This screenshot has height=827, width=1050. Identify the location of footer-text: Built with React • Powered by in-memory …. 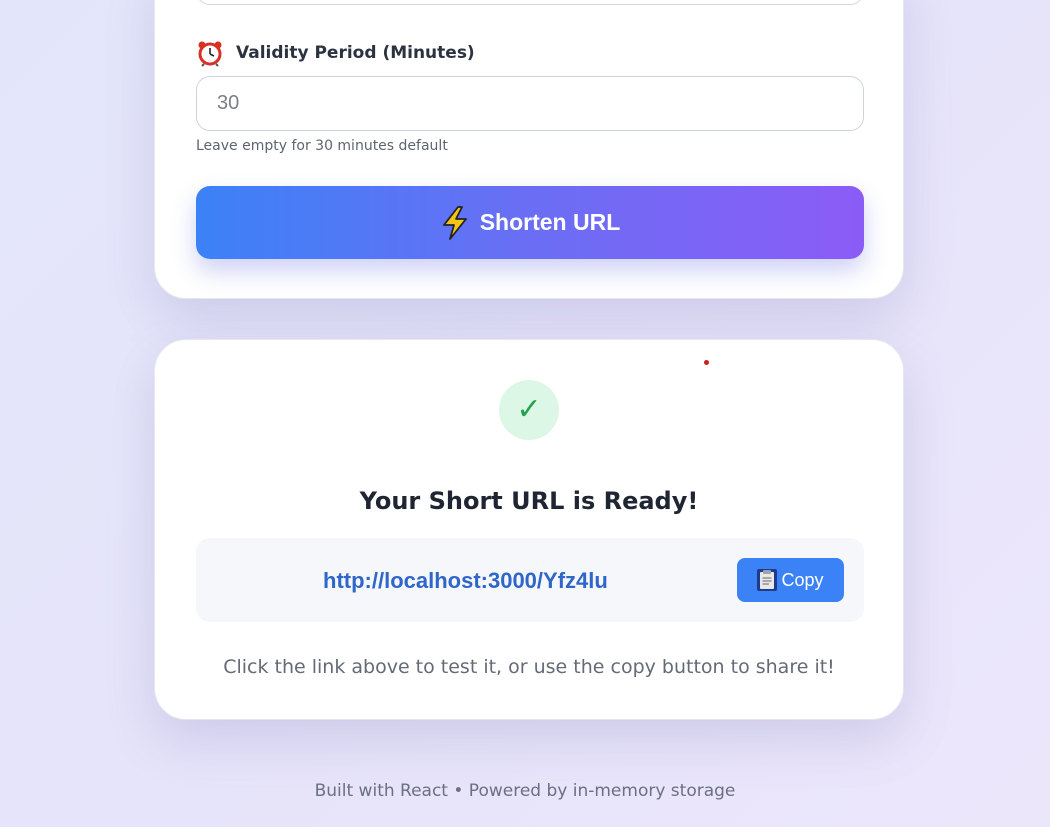
(525, 791).